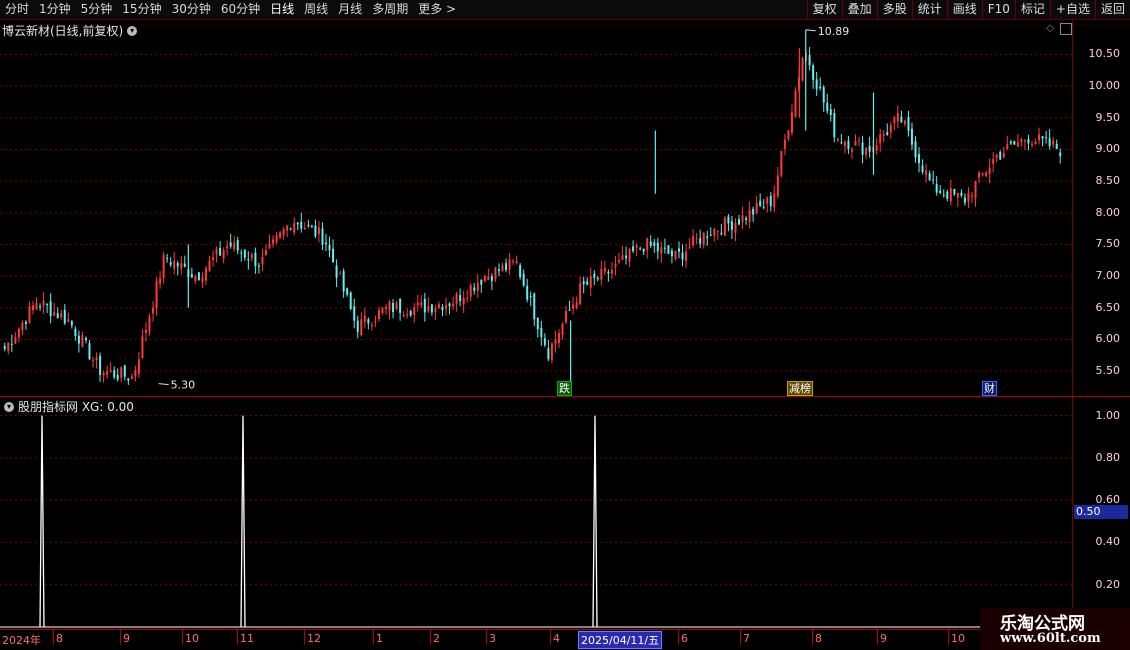  What do you see at coordinates (1072, 9) in the screenshot?
I see `toolbar-button: +自选` at bounding box center [1072, 9].